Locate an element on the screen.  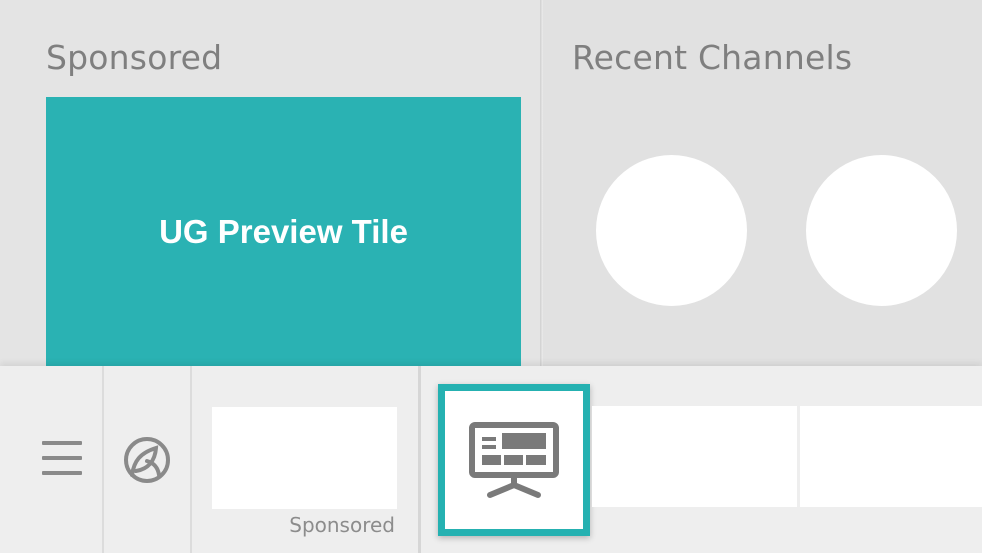
leaf-circle-icon is located at coordinates (147, 460).